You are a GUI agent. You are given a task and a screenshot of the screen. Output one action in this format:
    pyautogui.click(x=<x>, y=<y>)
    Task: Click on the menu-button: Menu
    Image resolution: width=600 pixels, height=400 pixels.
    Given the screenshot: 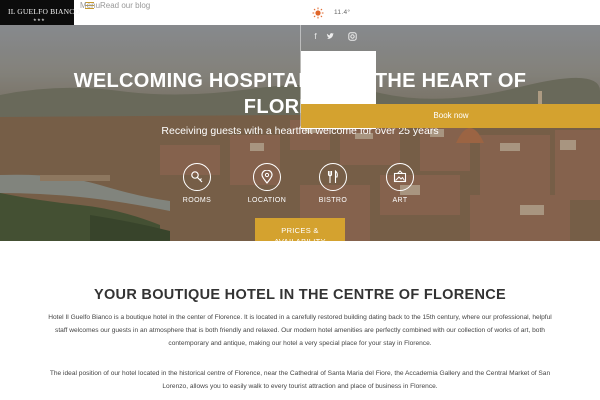 What is the action you would take?
    pyautogui.click(x=90, y=5)
    